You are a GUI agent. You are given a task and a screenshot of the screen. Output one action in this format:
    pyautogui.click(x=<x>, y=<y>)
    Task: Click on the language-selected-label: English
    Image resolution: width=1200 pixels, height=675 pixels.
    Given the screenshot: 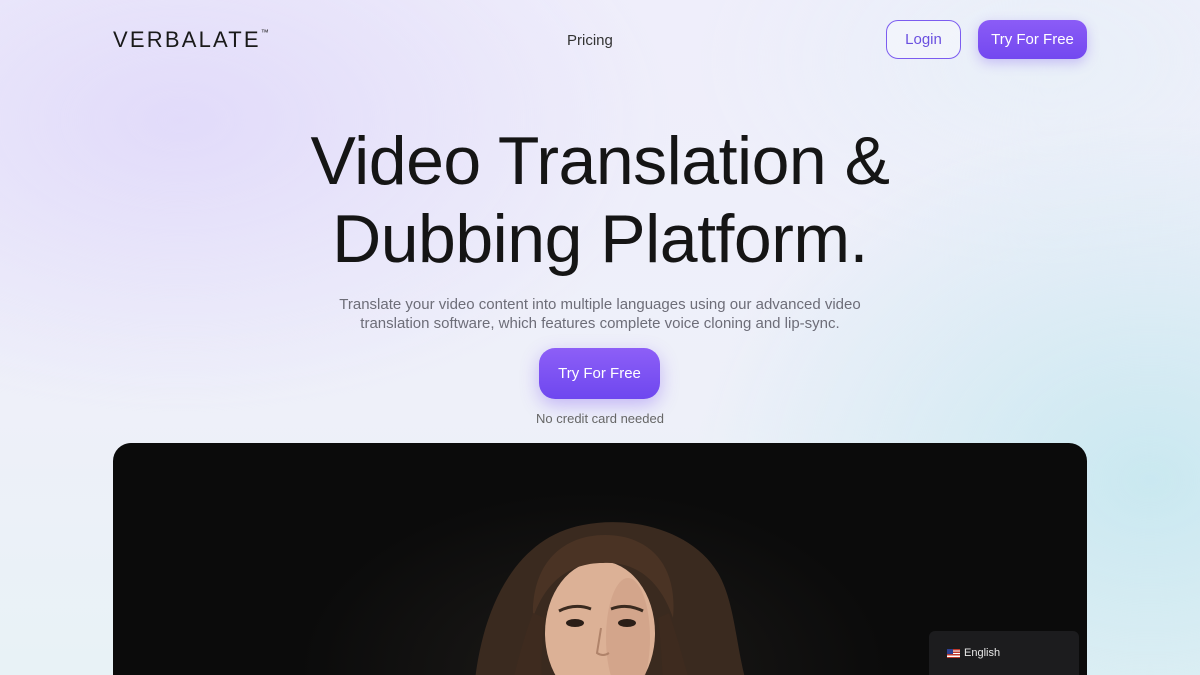 What is the action you would take?
    pyautogui.click(x=982, y=653)
    